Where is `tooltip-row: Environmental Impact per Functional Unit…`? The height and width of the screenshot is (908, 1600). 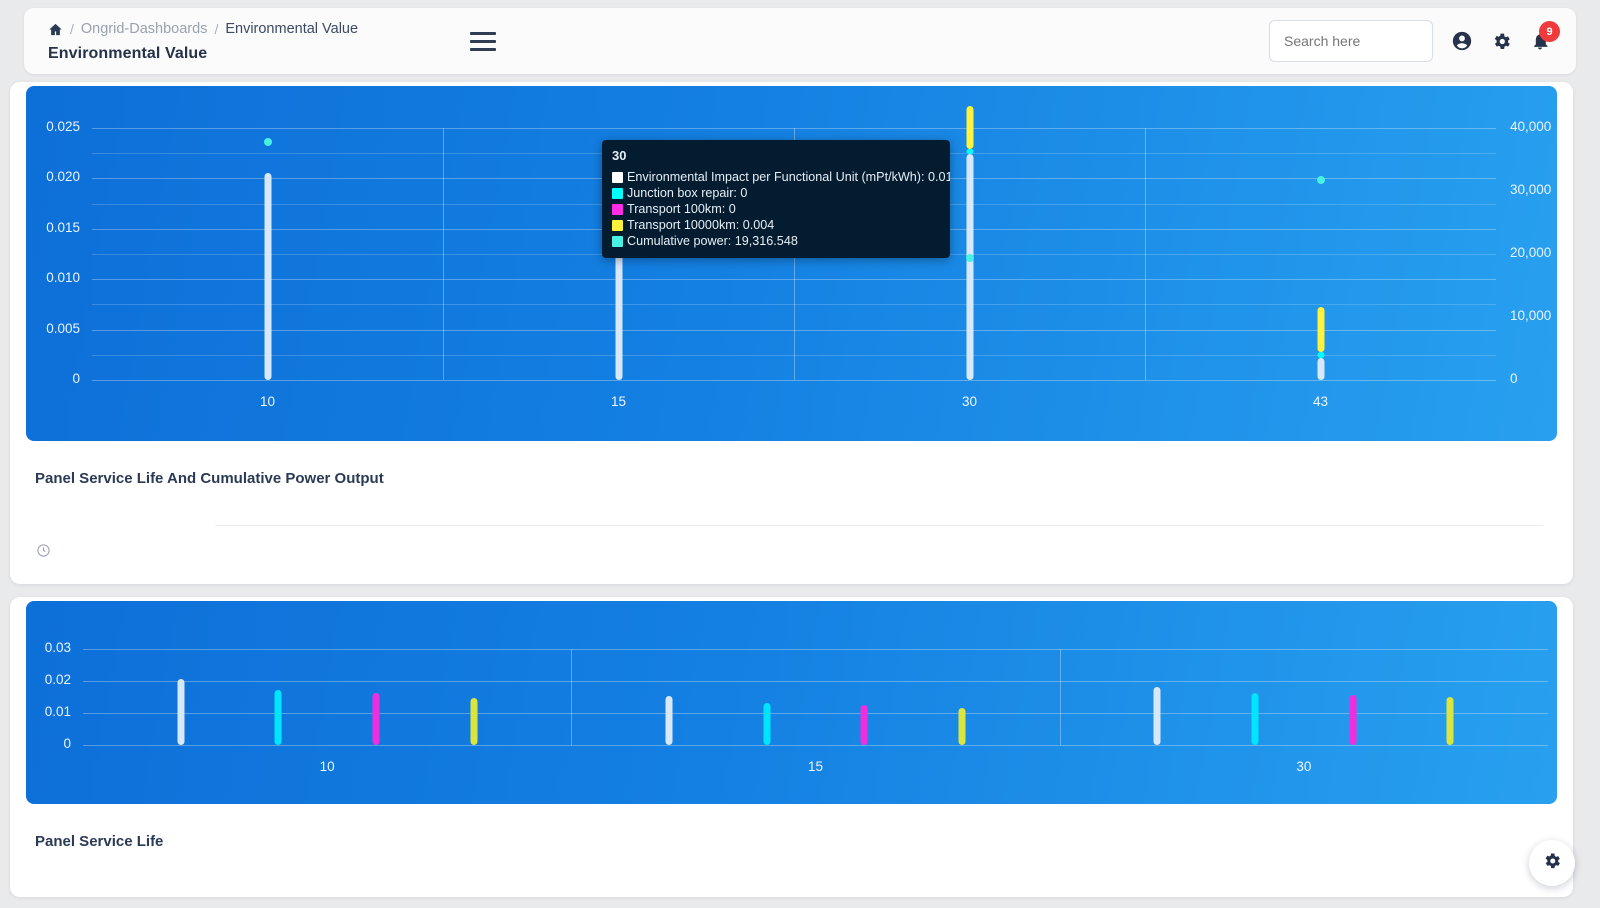
tooltip-row: Environmental Impact per Functional Unit… is located at coordinates (781, 177).